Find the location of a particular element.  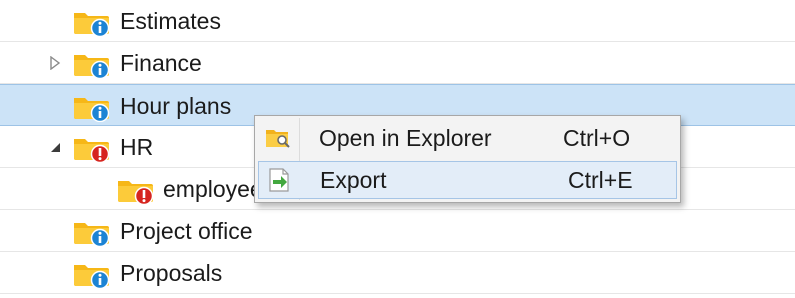

tree-item-proposals: Proposals is located at coordinates (397, 273).